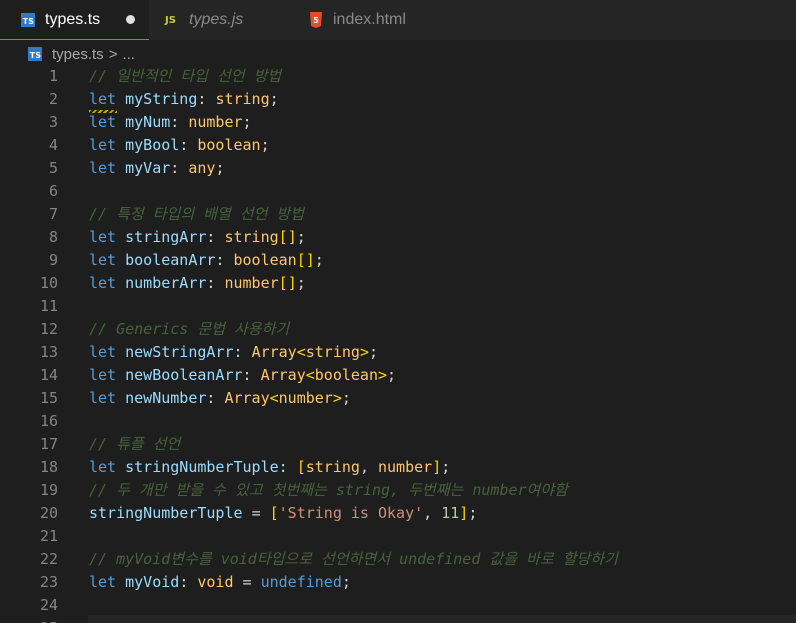  Describe the element at coordinates (220, 398) in the screenshot. I see `code-text: let newNumber: Array<number>;` at that location.